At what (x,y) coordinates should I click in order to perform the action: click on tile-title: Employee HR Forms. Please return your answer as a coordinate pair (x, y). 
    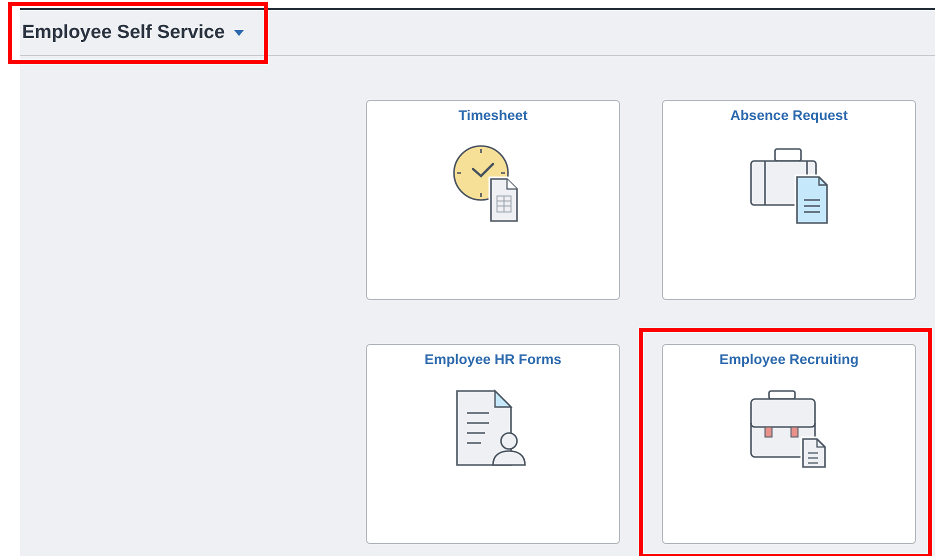
    Looking at the image, I should click on (493, 359).